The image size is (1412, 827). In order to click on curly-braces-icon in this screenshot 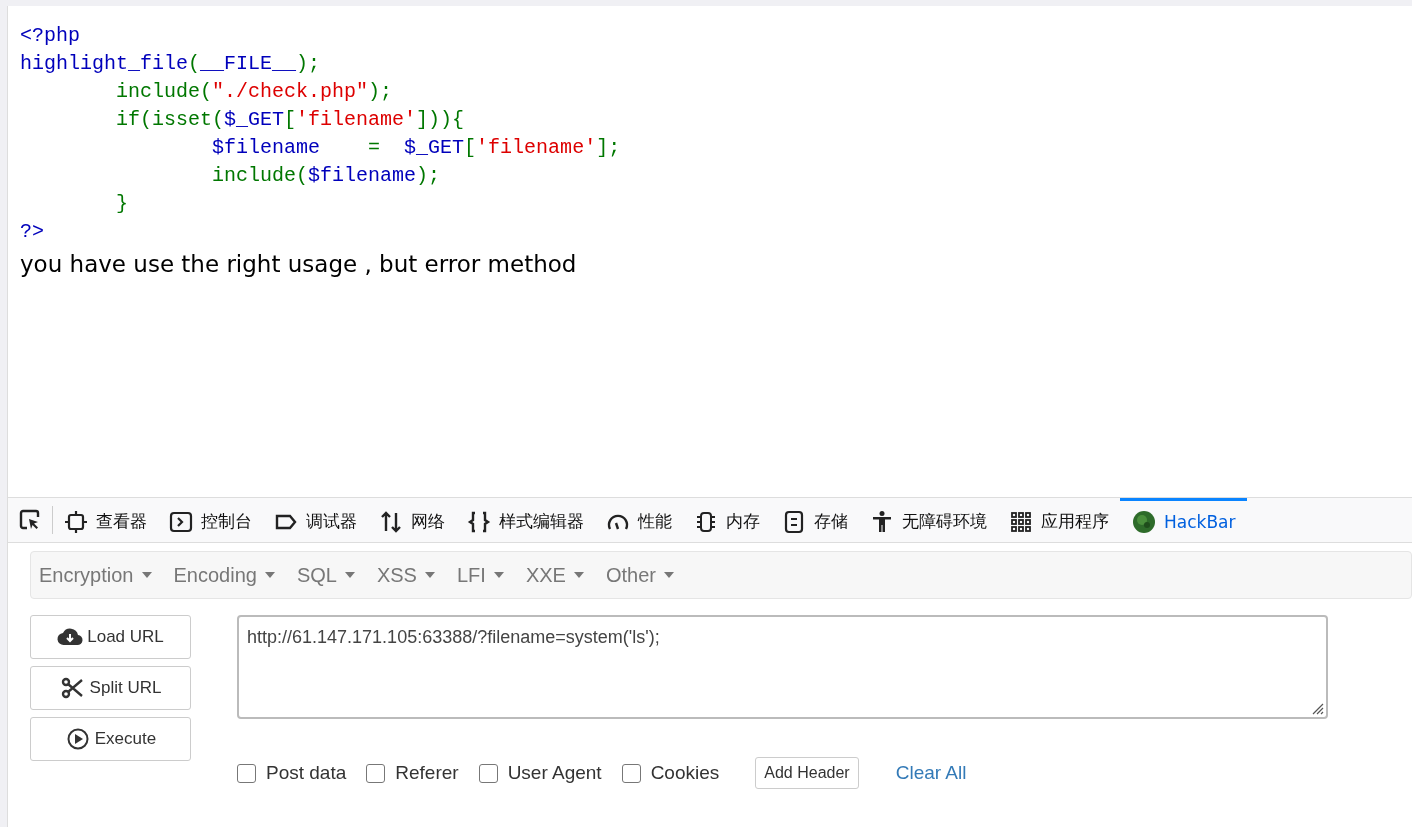, I will do `click(479, 521)`.